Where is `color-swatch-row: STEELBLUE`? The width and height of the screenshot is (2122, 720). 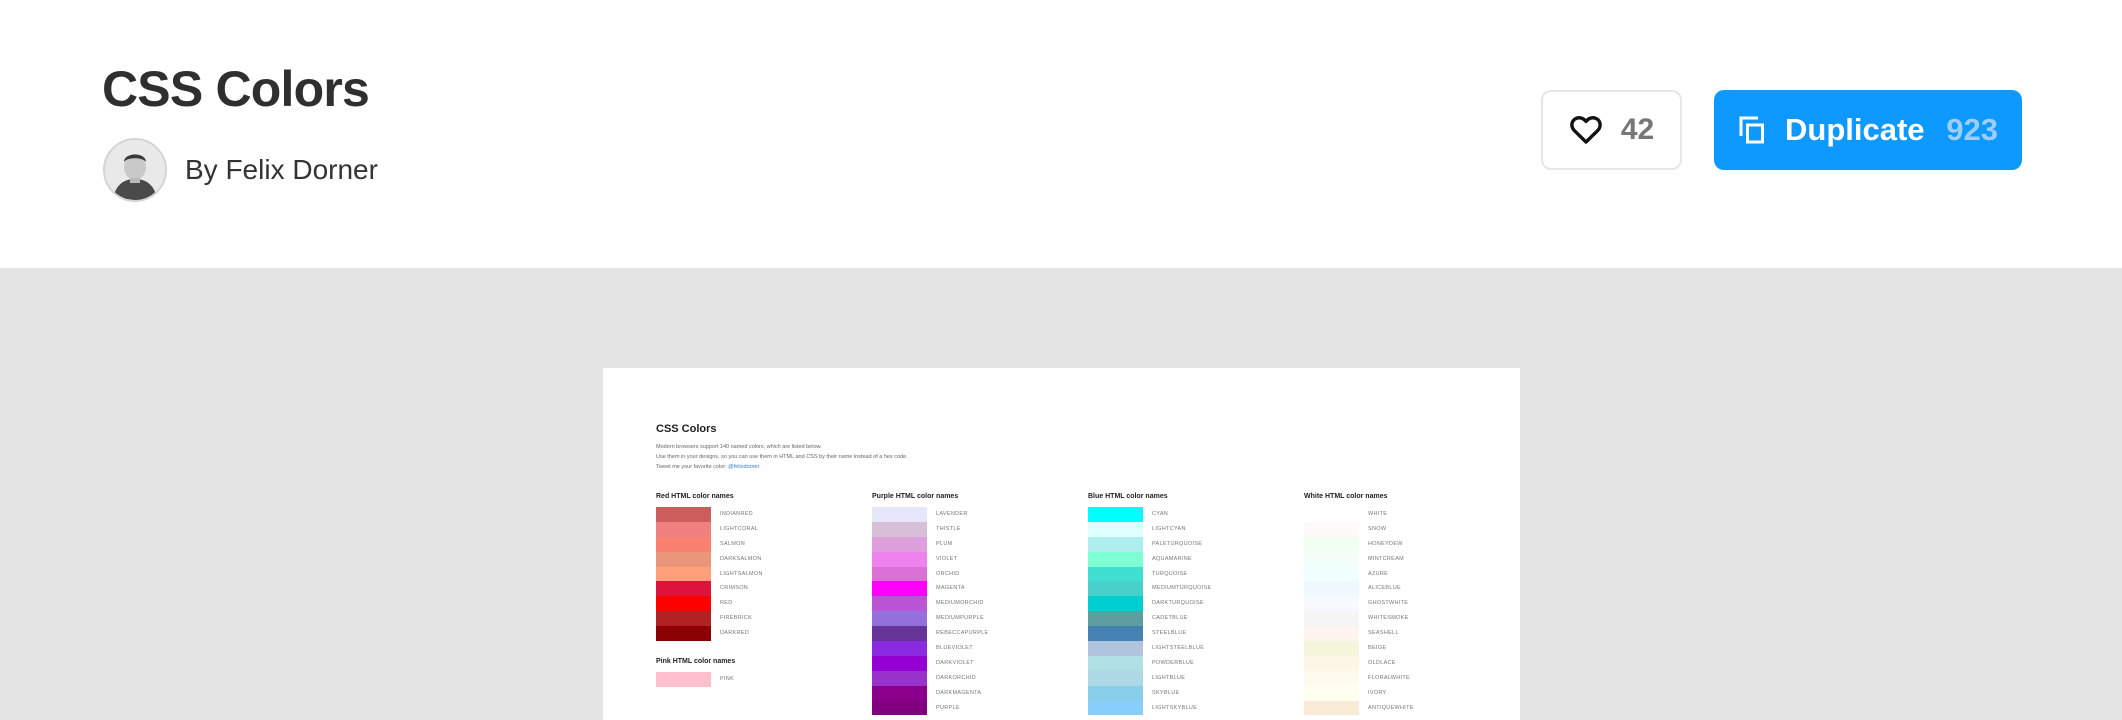 color-swatch-row: STEELBLUE is located at coordinates (1178, 634).